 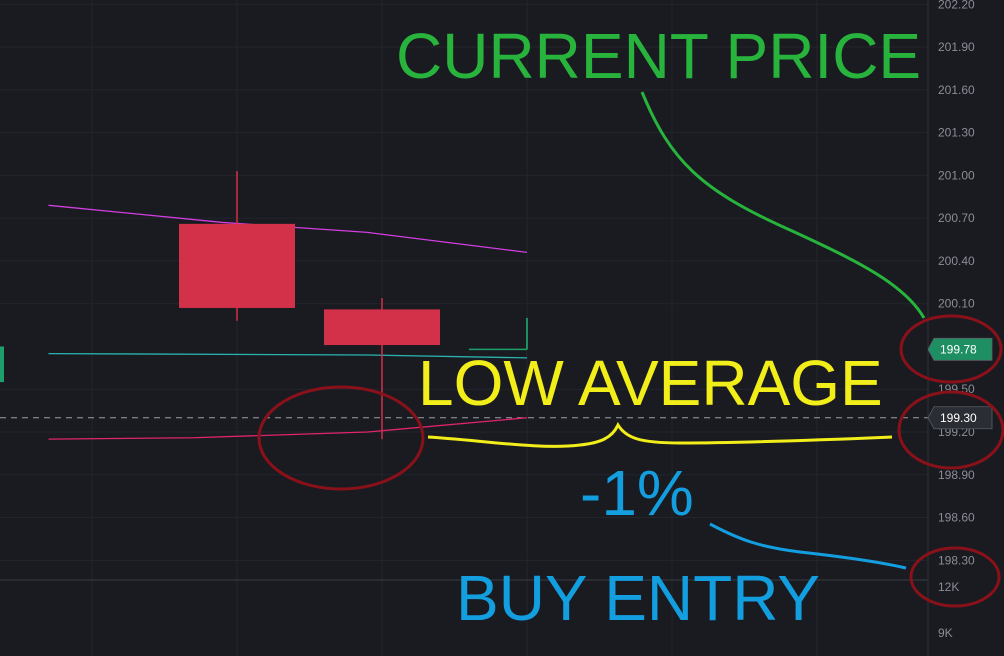 I want to click on crossover-circle, so click(x=341, y=438).